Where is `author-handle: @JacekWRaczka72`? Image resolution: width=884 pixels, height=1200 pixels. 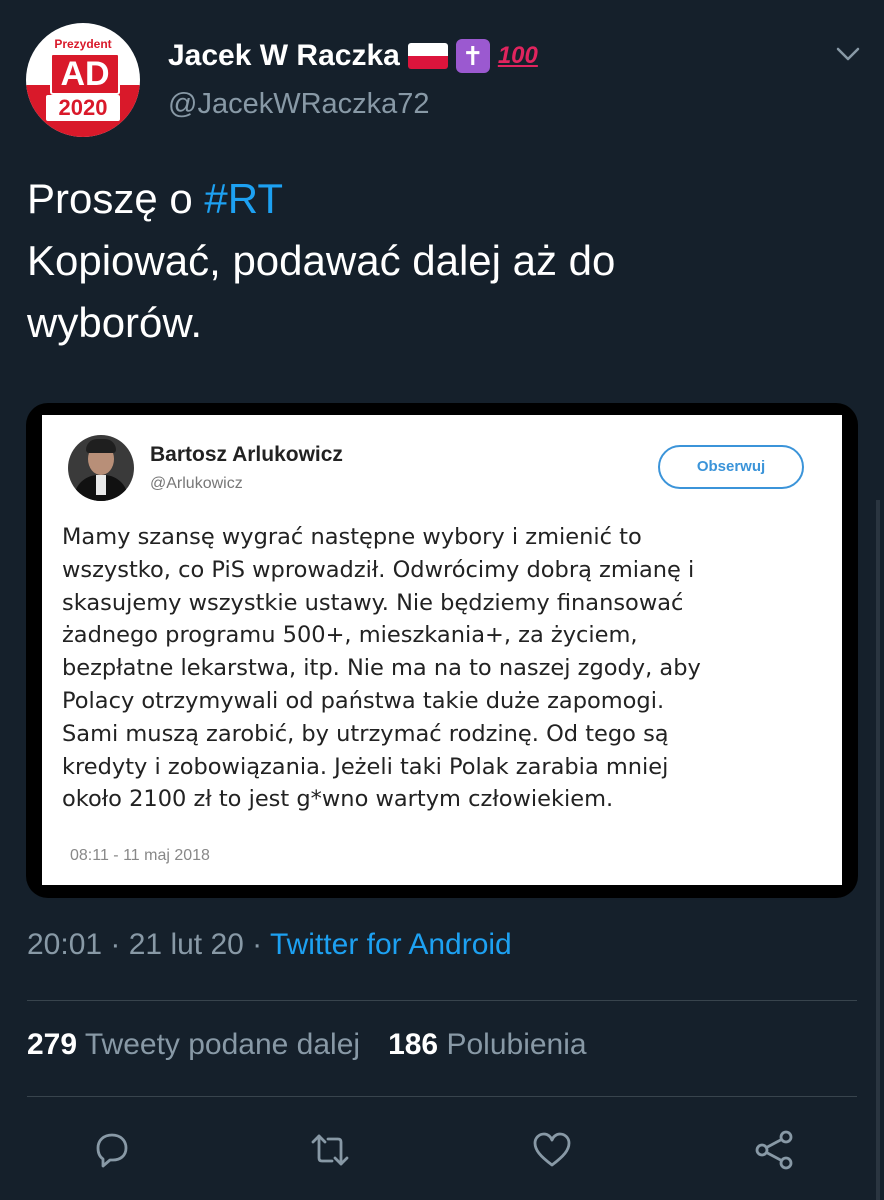 author-handle: @JacekWRaczka72 is located at coordinates (299, 104).